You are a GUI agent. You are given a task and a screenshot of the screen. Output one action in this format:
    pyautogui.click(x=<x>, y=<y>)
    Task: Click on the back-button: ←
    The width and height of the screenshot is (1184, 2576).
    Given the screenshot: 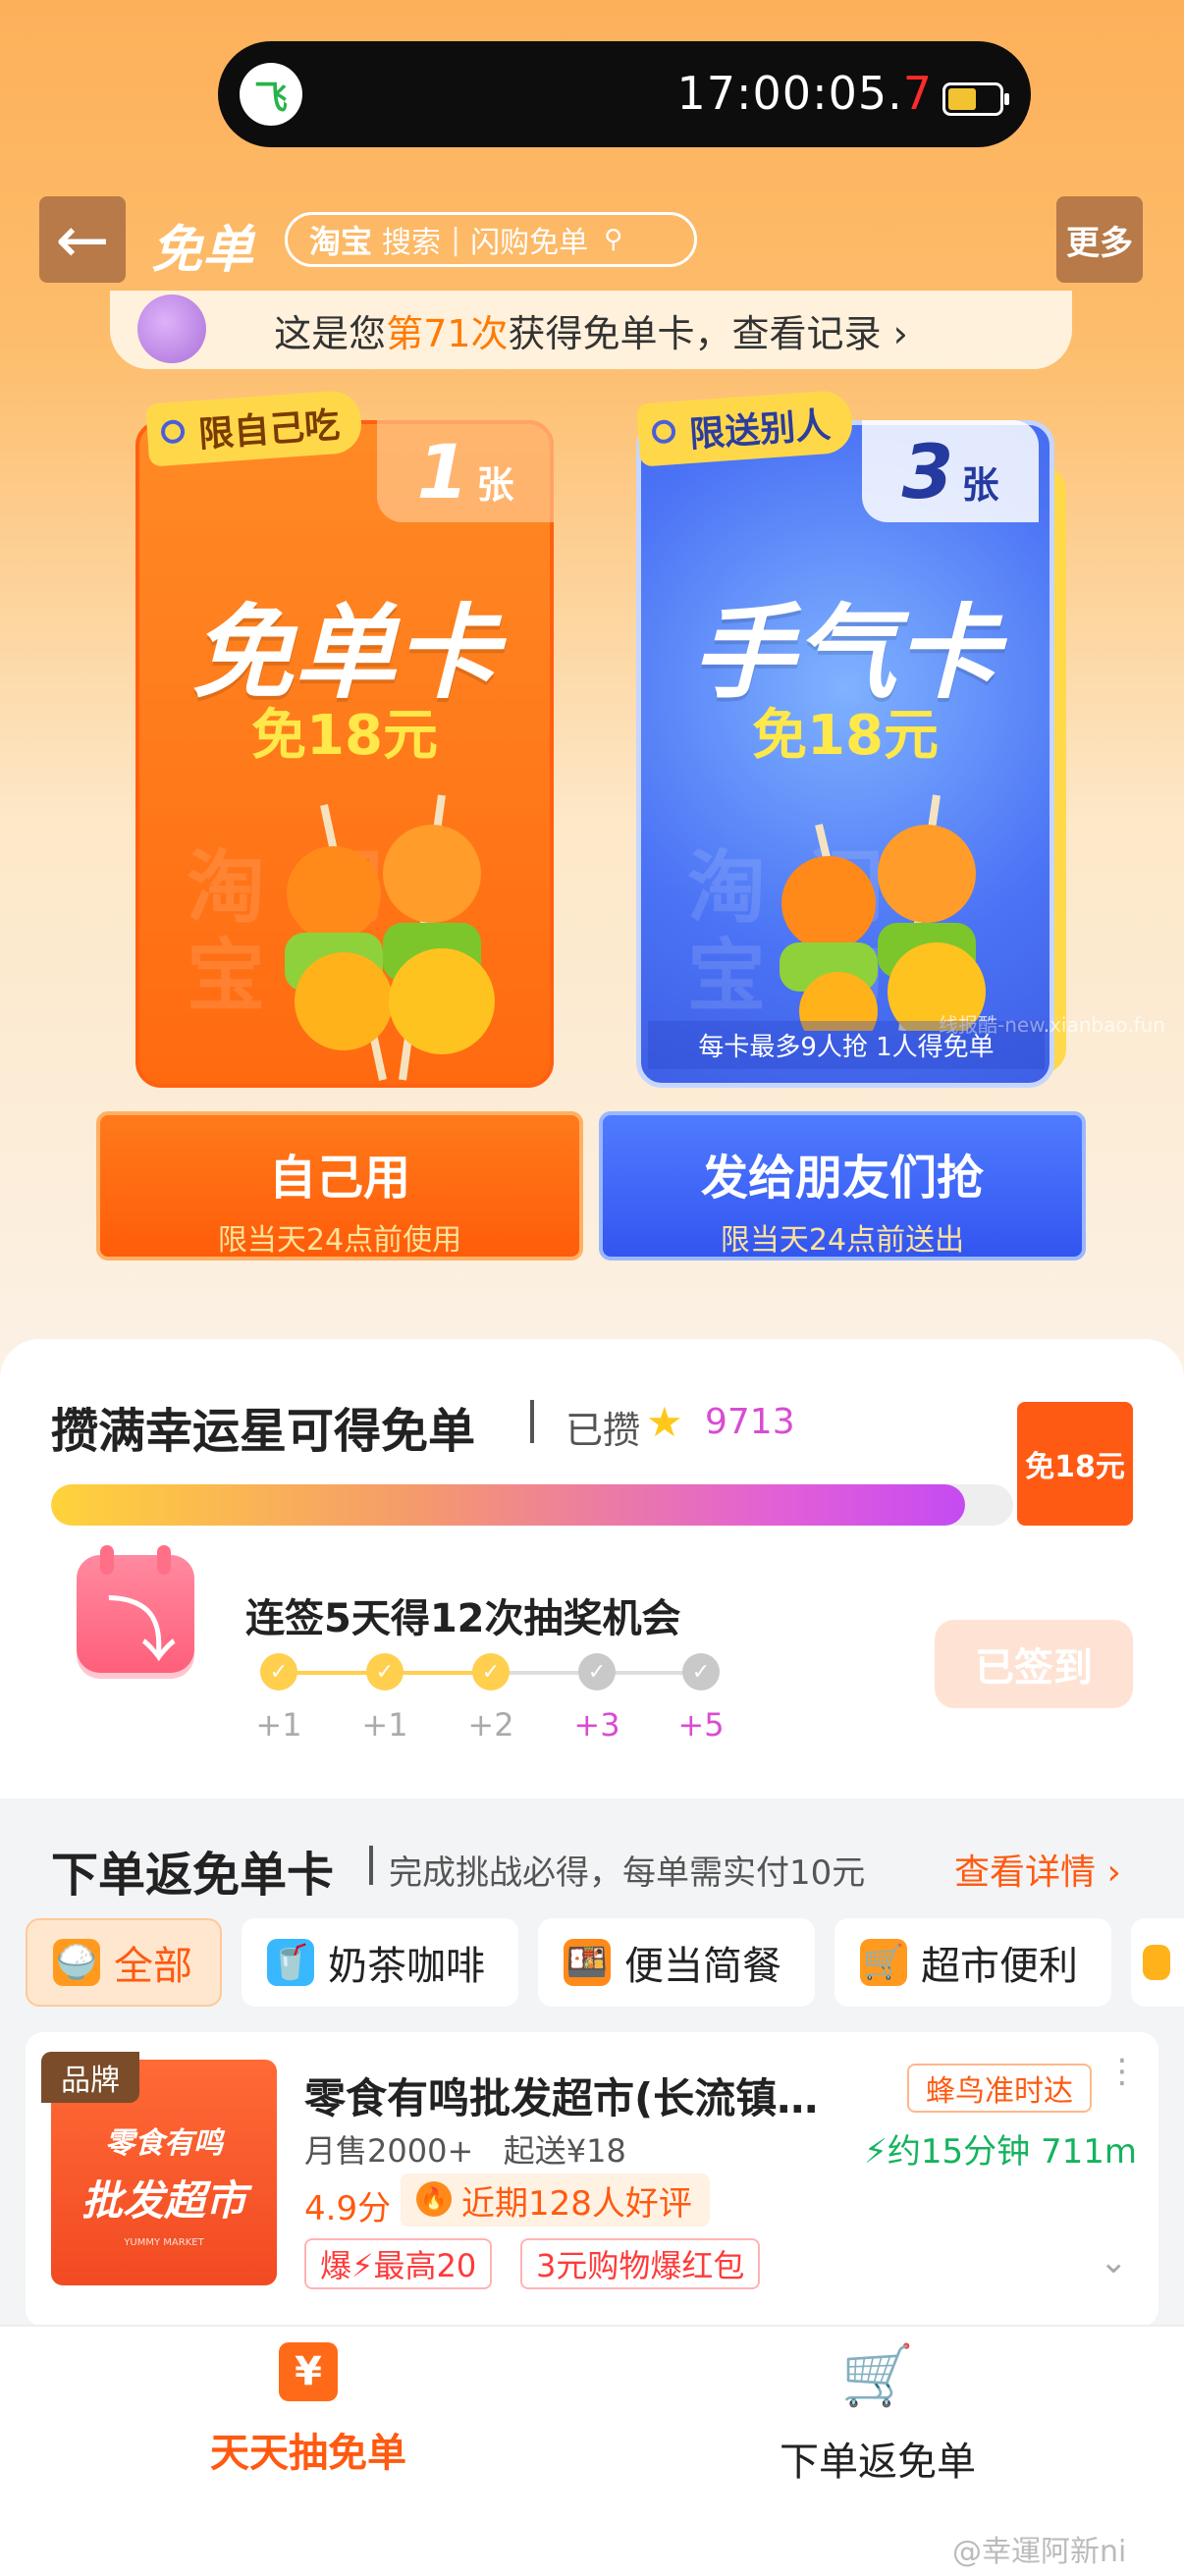 What is the action you would take?
    pyautogui.click(x=82, y=239)
    